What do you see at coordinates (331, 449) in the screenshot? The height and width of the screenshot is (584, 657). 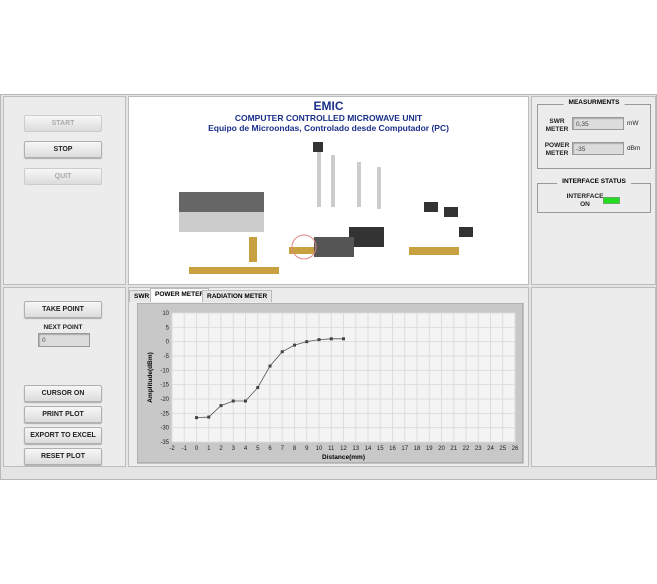 I see `x-tick-label: 11` at bounding box center [331, 449].